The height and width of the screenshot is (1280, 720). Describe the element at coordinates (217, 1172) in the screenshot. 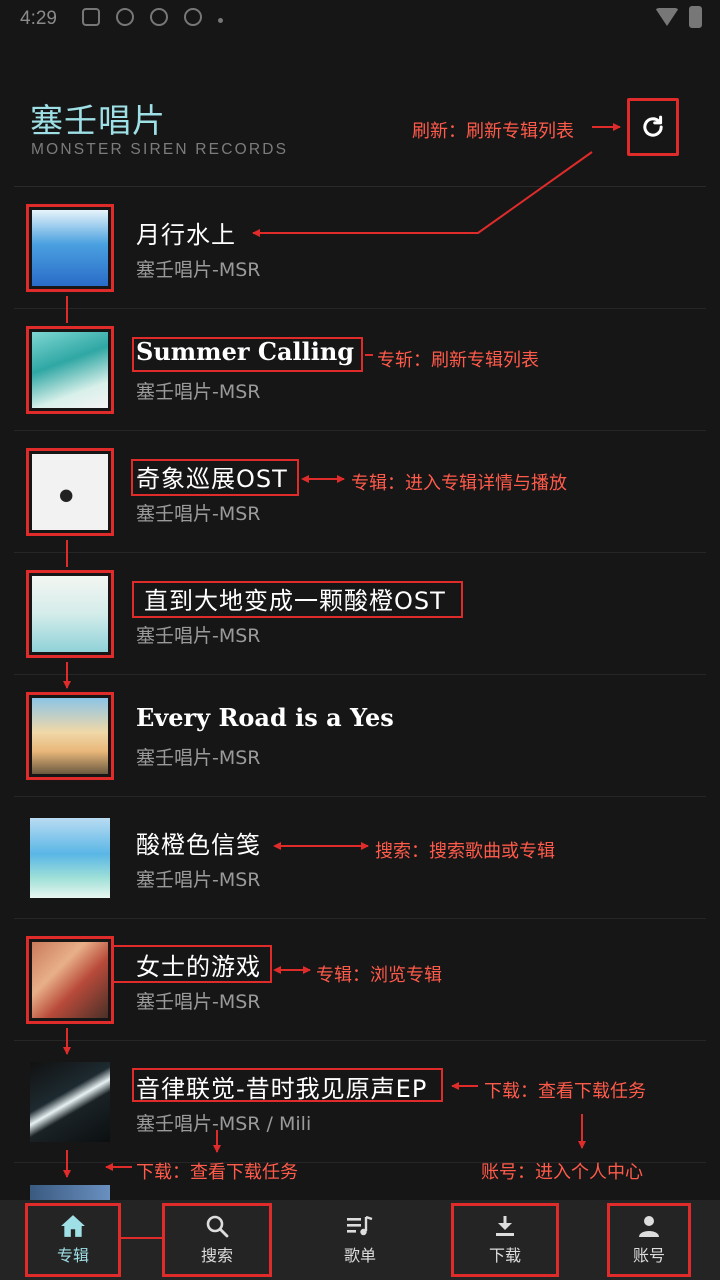

I see `annotation-download-bottom: 下载：查看下载任务` at that location.